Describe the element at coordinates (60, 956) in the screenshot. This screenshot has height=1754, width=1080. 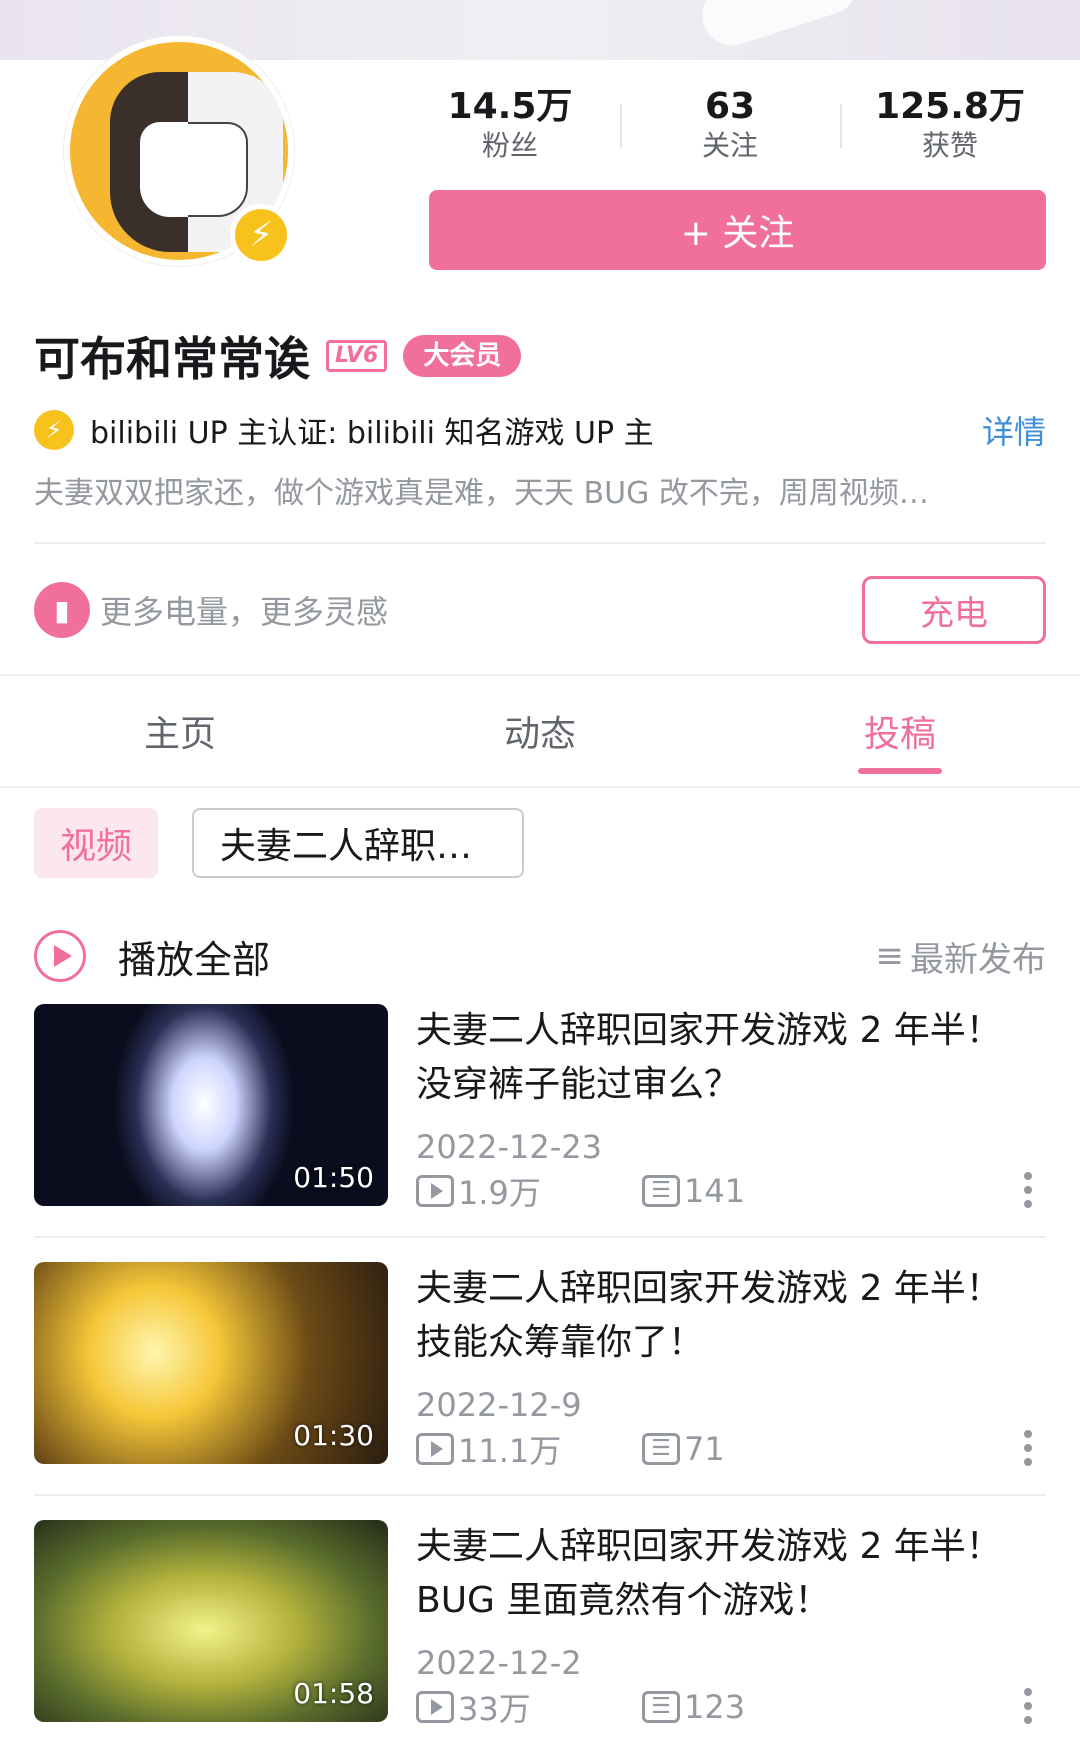
I see `play-circle-icon` at that location.